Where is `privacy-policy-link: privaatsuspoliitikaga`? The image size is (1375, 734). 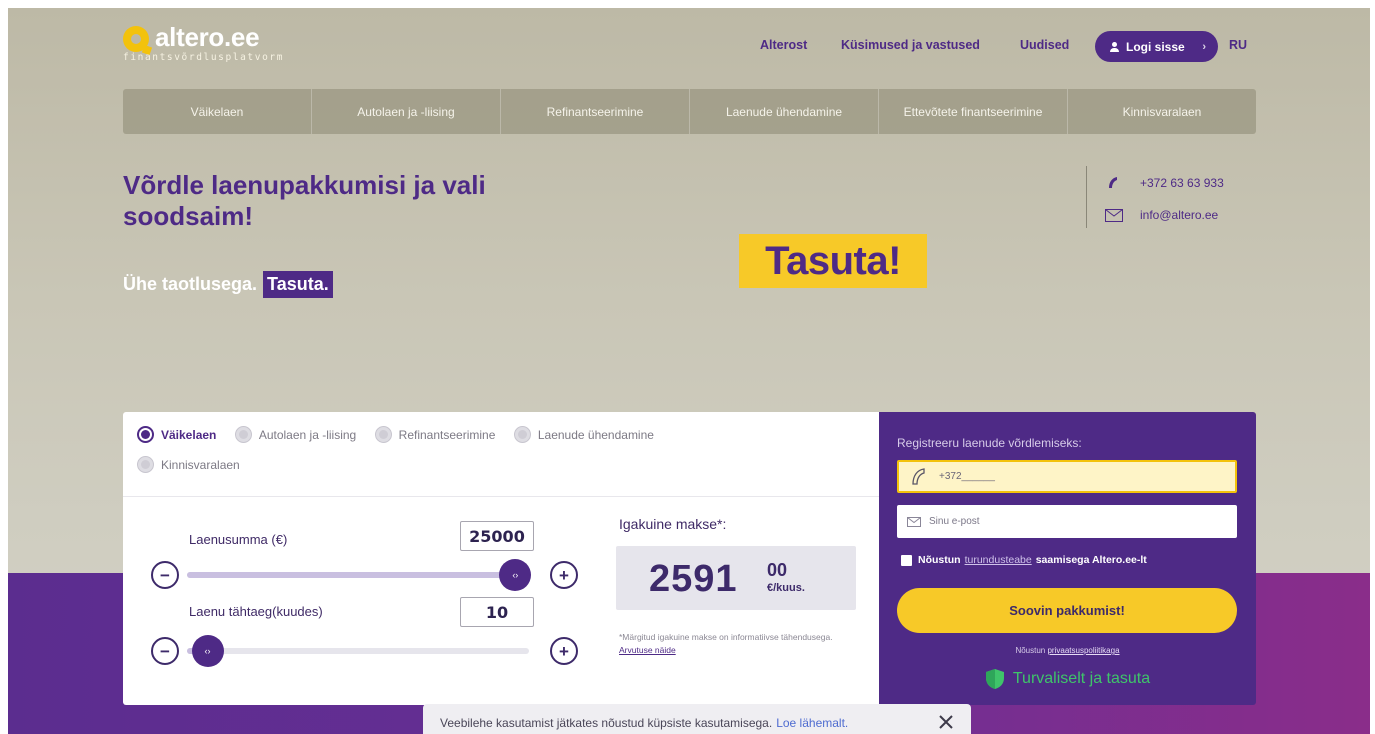 privacy-policy-link: privaatsuspoliitikaga is located at coordinates (1083, 650).